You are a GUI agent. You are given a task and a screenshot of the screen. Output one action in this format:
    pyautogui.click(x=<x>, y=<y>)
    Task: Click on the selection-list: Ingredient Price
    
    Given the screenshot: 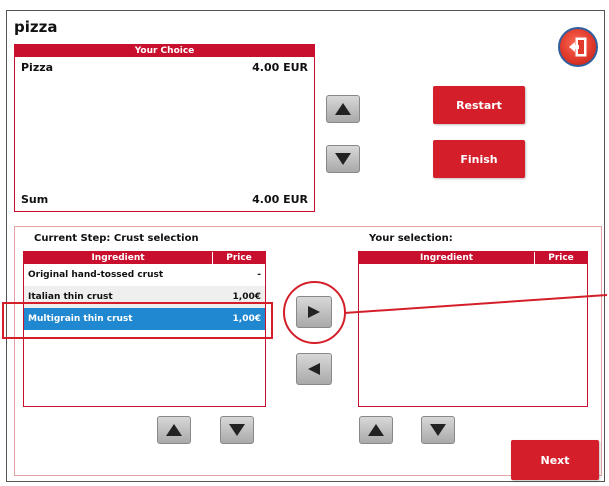 What is the action you would take?
    pyautogui.click(x=473, y=329)
    